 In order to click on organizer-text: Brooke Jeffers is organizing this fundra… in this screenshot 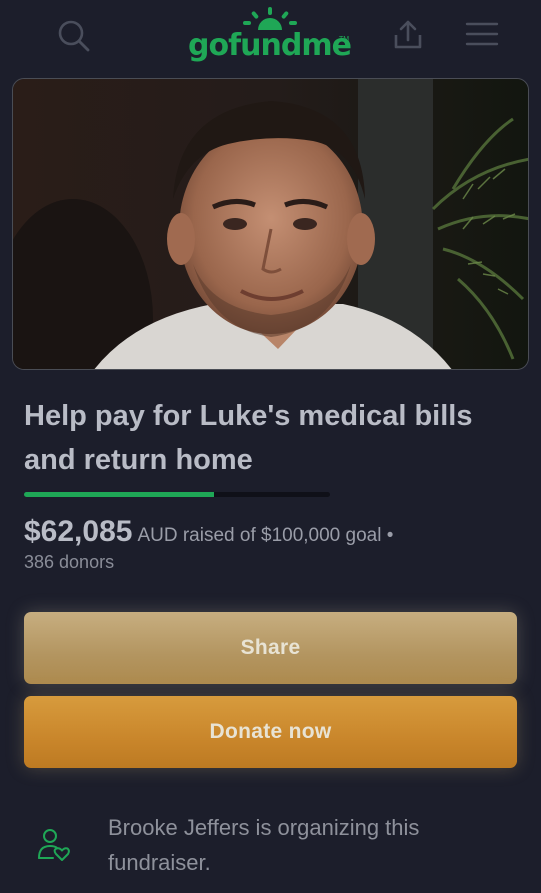, I will do `click(264, 845)`.